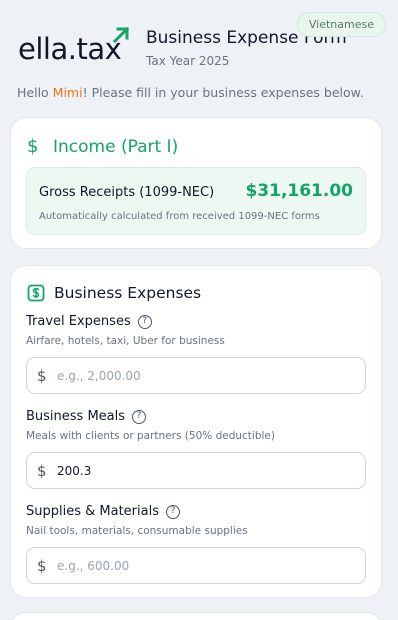 The height and width of the screenshot is (620, 398). I want to click on business-meals-input-box: $, so click(196, 470).